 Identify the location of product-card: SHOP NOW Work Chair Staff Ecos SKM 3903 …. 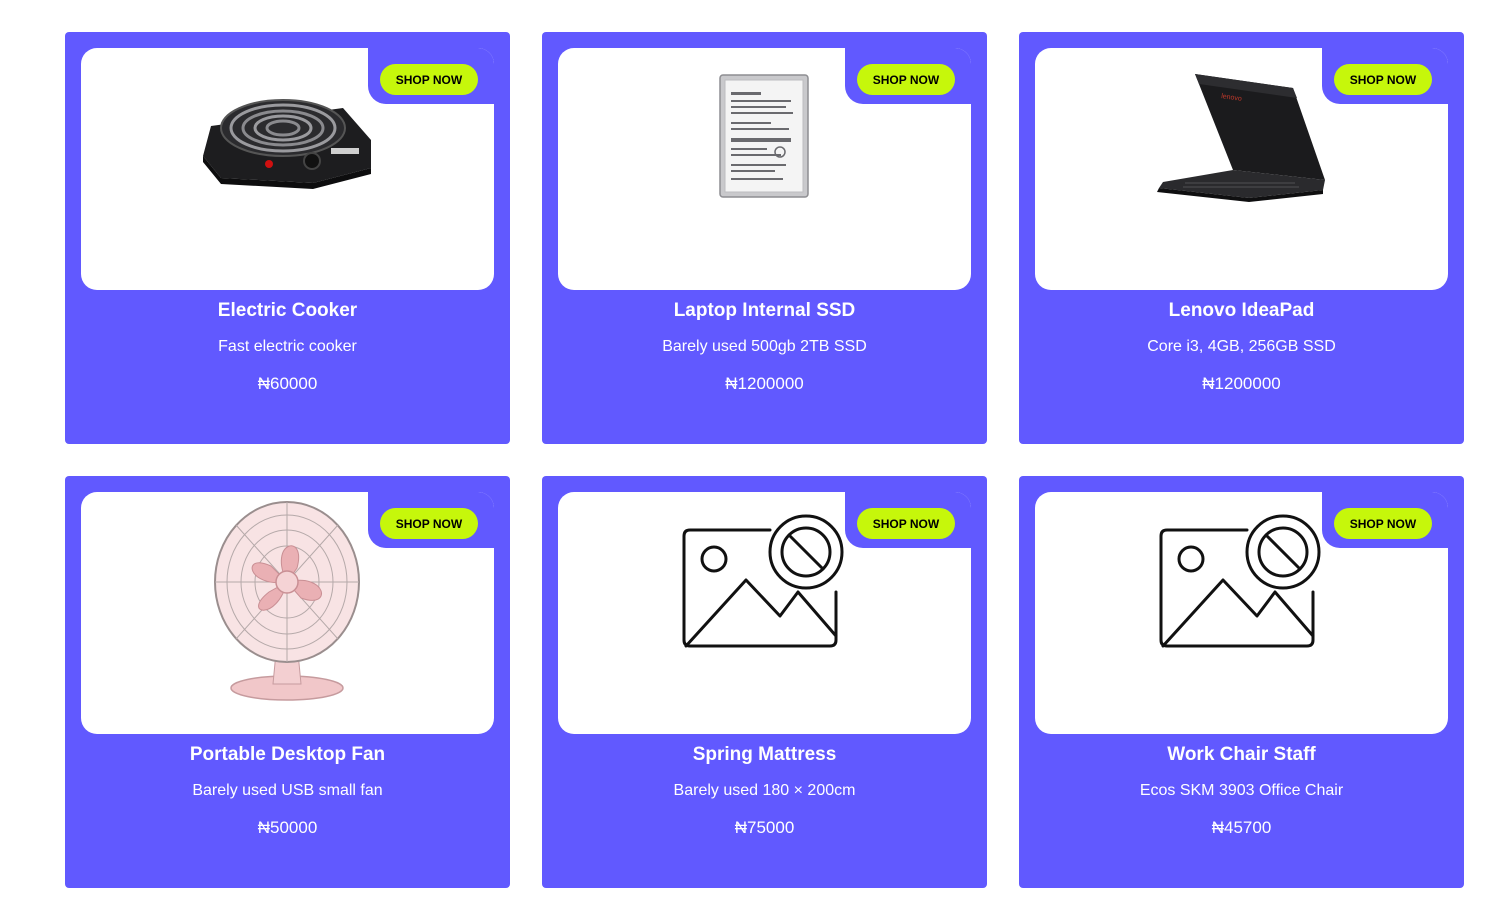
(1241, 682).